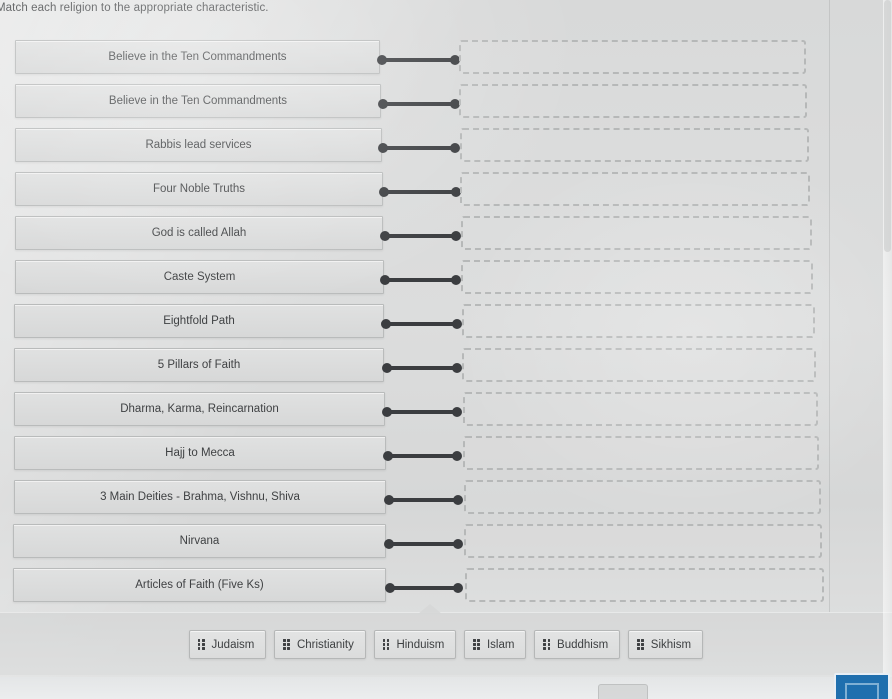  Describe the element at coordinates (200, 497) in the screenshot. I see `characteristic-card: 3 Main Deities - Brahma, Vishnu, Shiva` at that location.